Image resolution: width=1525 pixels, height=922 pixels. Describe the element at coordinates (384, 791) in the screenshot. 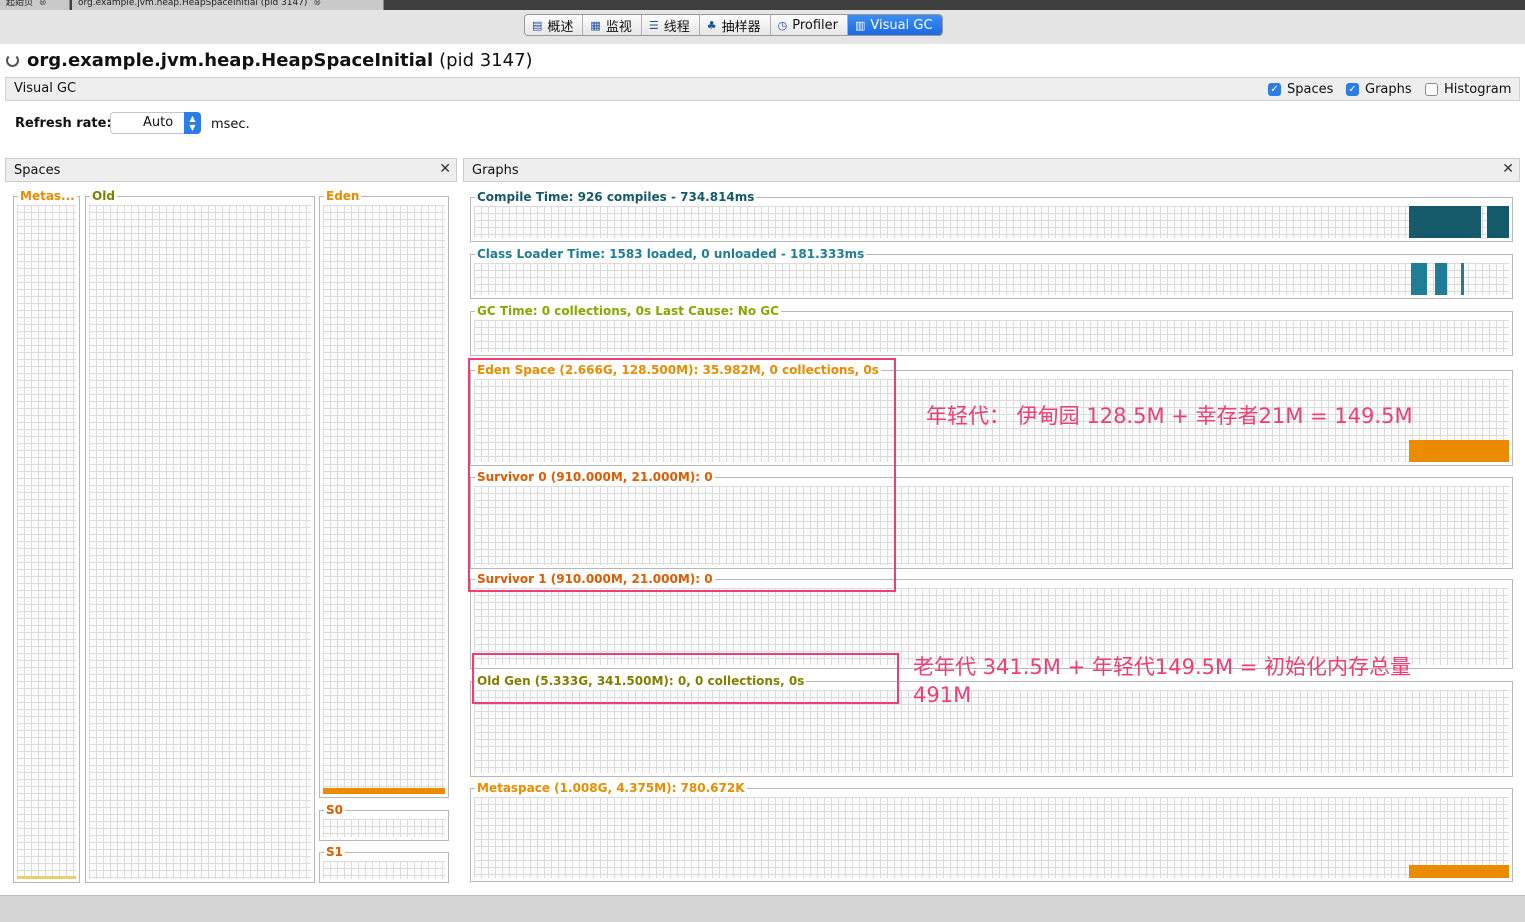

I see `eden-usage-bar` at that location.